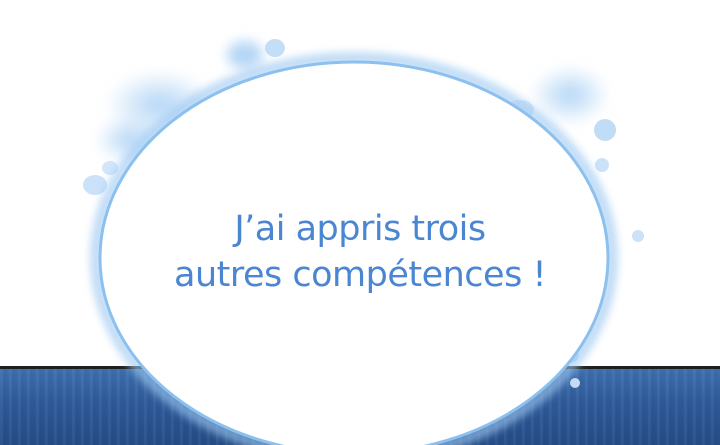  Describe the element at coordinates (360, 275) in the screenshot. I see `speech-line-2: autres compétences !` at that location.